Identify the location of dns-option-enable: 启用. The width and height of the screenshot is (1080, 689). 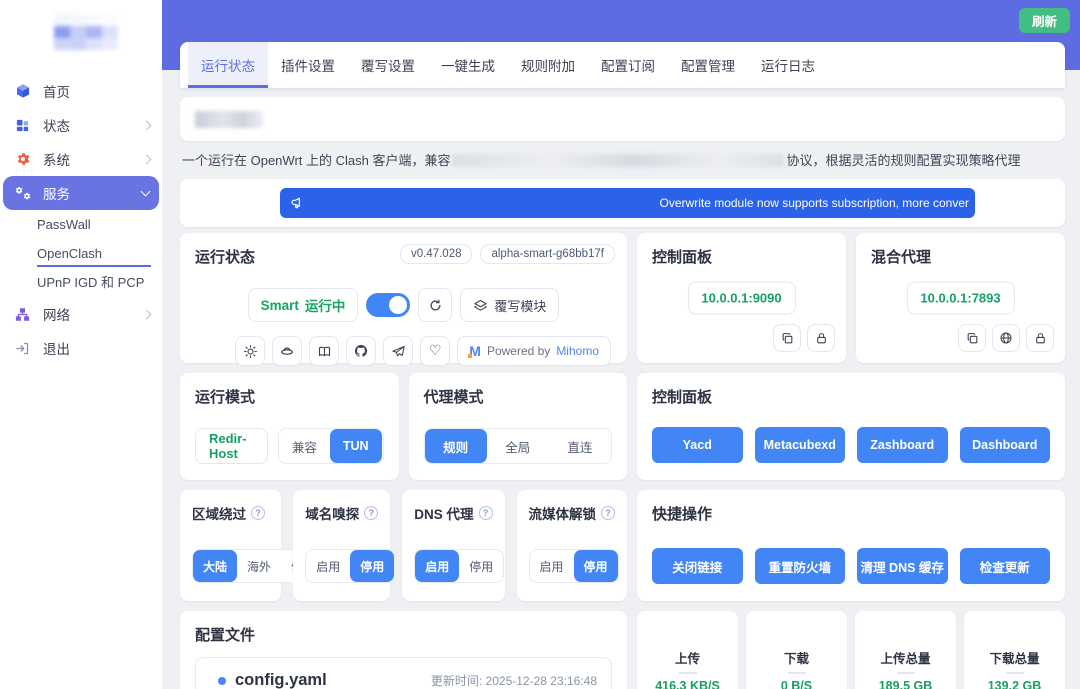
(437, 566).